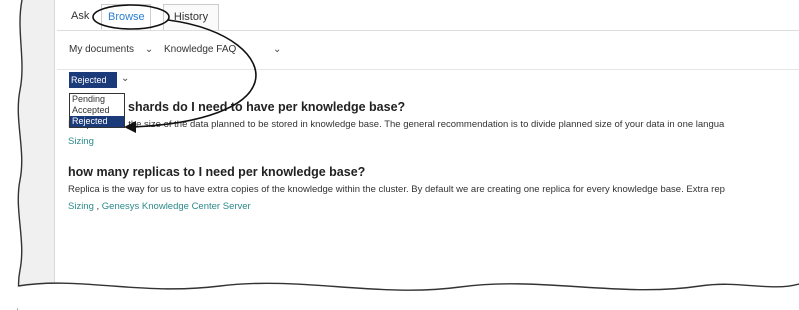  I want to click on torn-edge-left, so click(11, 155).